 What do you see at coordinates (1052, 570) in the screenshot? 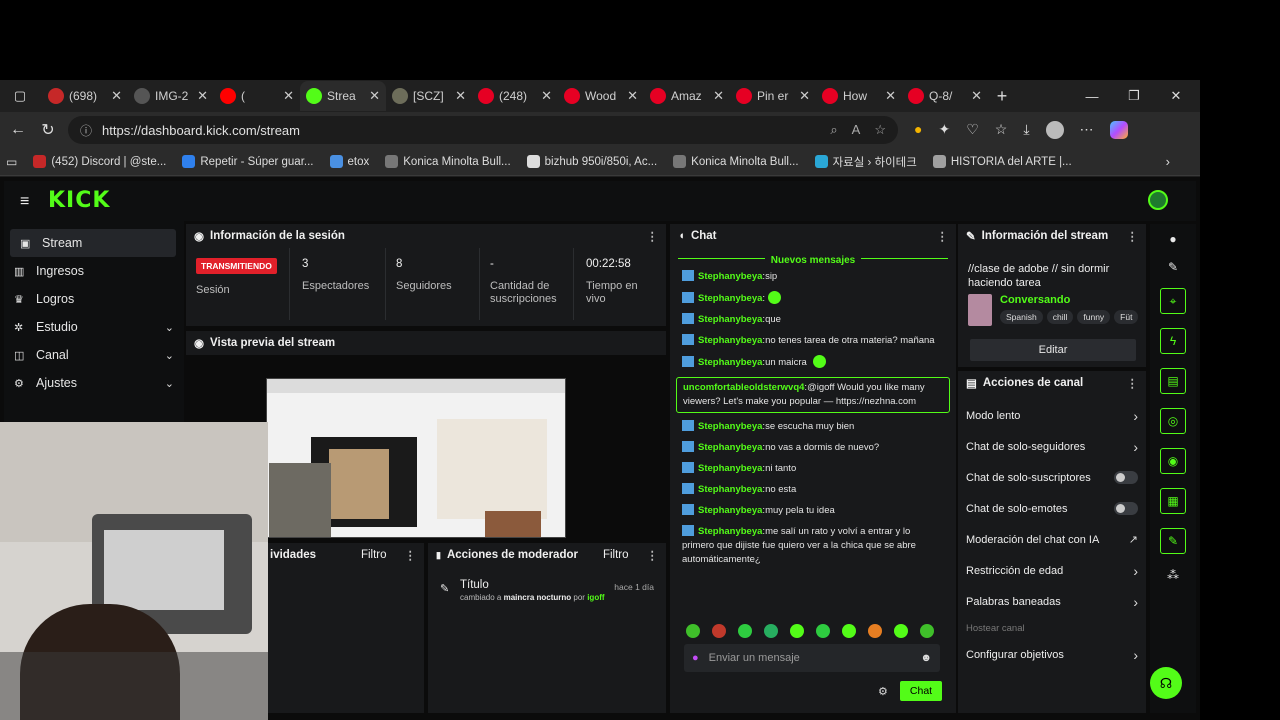
I see `channel-action-item: Restricción de edad ›` at bounding box center [1052, 570].